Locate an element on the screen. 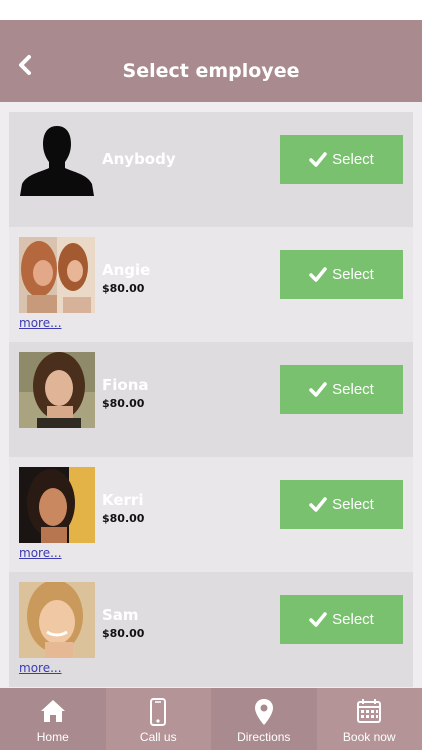 The image size is (422, 750). header-bar: Select employee is located at coordinates (211, 61).